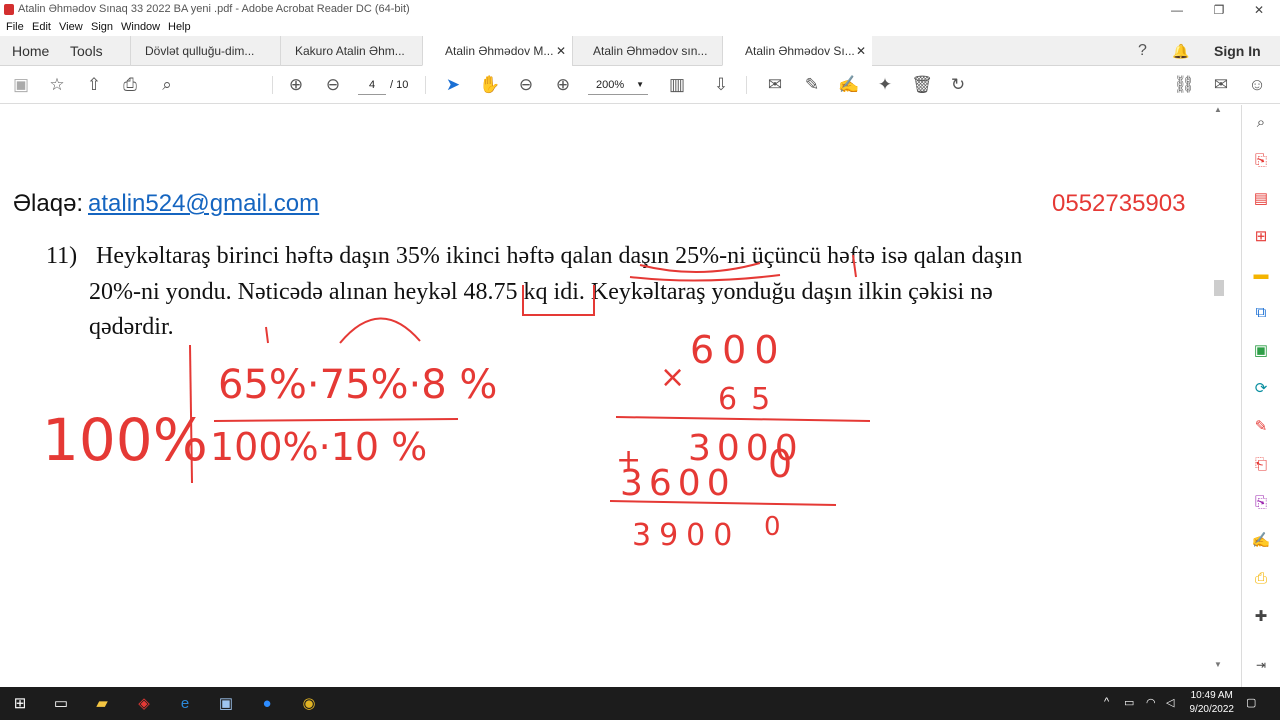 The width and height of the screenshot is (1280, 720). What do you see at coordinates (372, 85) in the screenshot?
I see `page-number-input: 4` at bounding box center [372, 85].